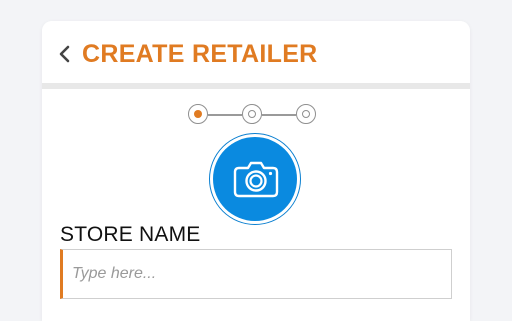 The width and height of the screenshot is (512, 321). I want to click on back-button, so click(65, 54).